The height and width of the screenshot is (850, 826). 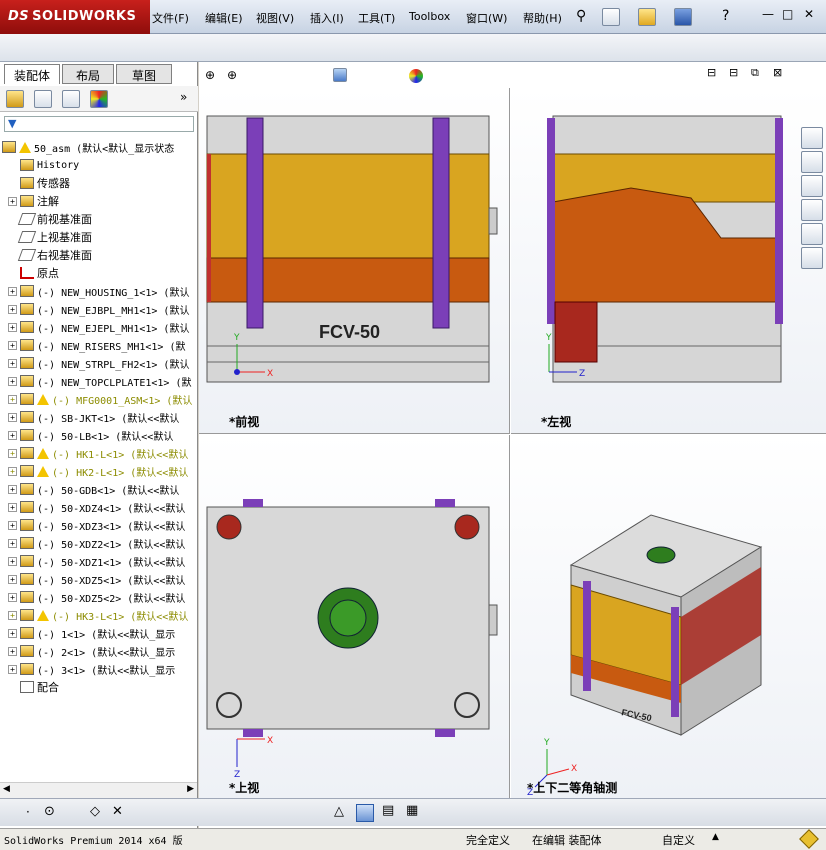 What do you see at coordinates (98, 363) in the screenshot?
I see `tree-item: + (-) NEW_STRPL_FH2<1> (默认` at bounding box center [98, 363].